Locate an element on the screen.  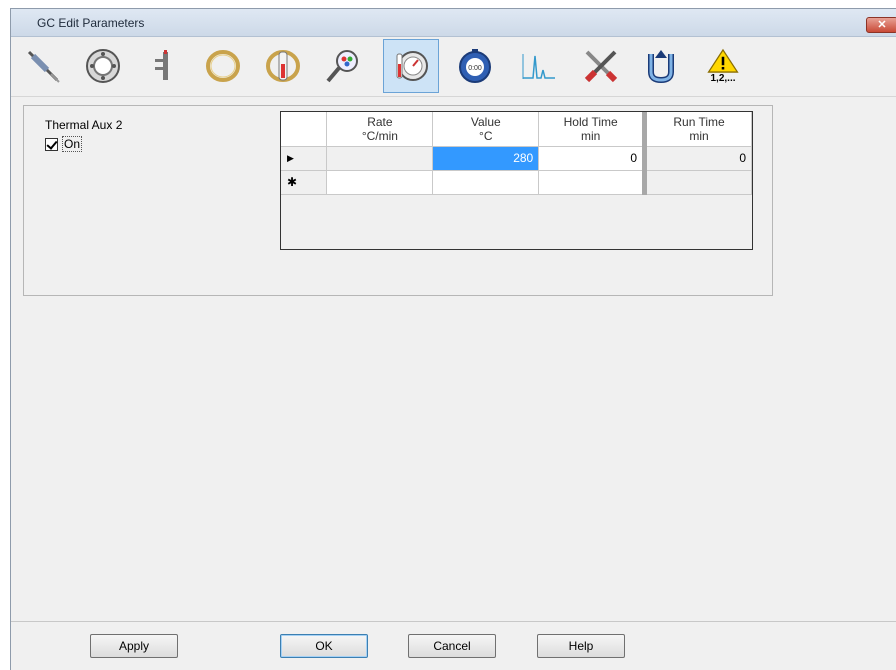
rate-header-label: Rate is located at coordinates (380, 121).